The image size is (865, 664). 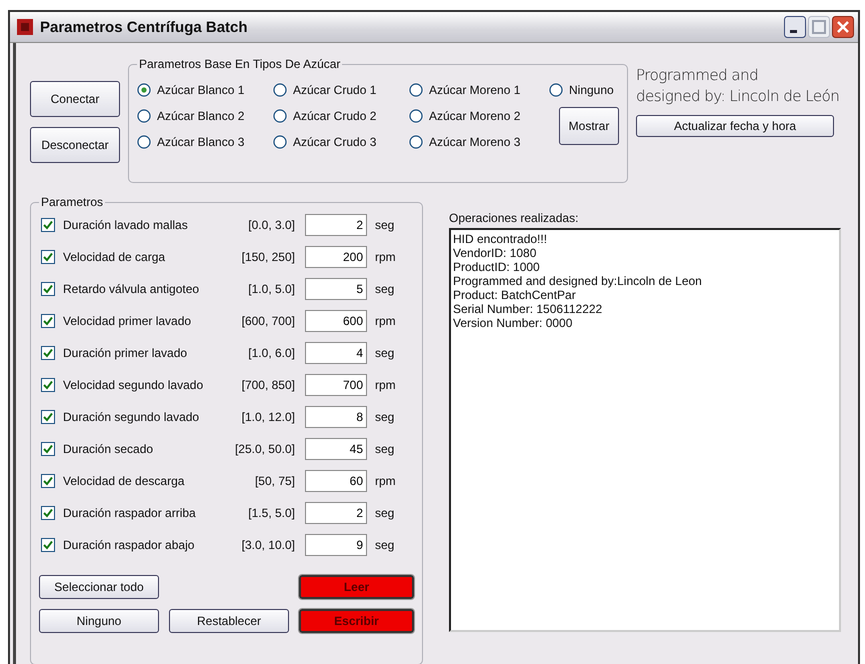 I want to click on connection-button: Conectar, so click(x=75, y=99).